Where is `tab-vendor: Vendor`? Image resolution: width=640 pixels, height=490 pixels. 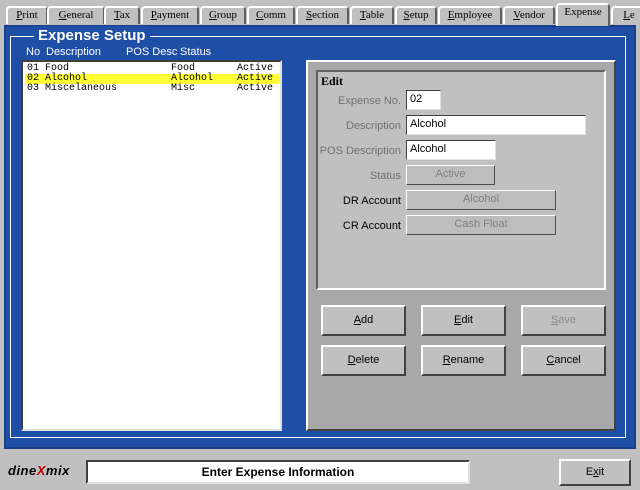 tab-vendor: Vendor is located at coordinates (529, 15).